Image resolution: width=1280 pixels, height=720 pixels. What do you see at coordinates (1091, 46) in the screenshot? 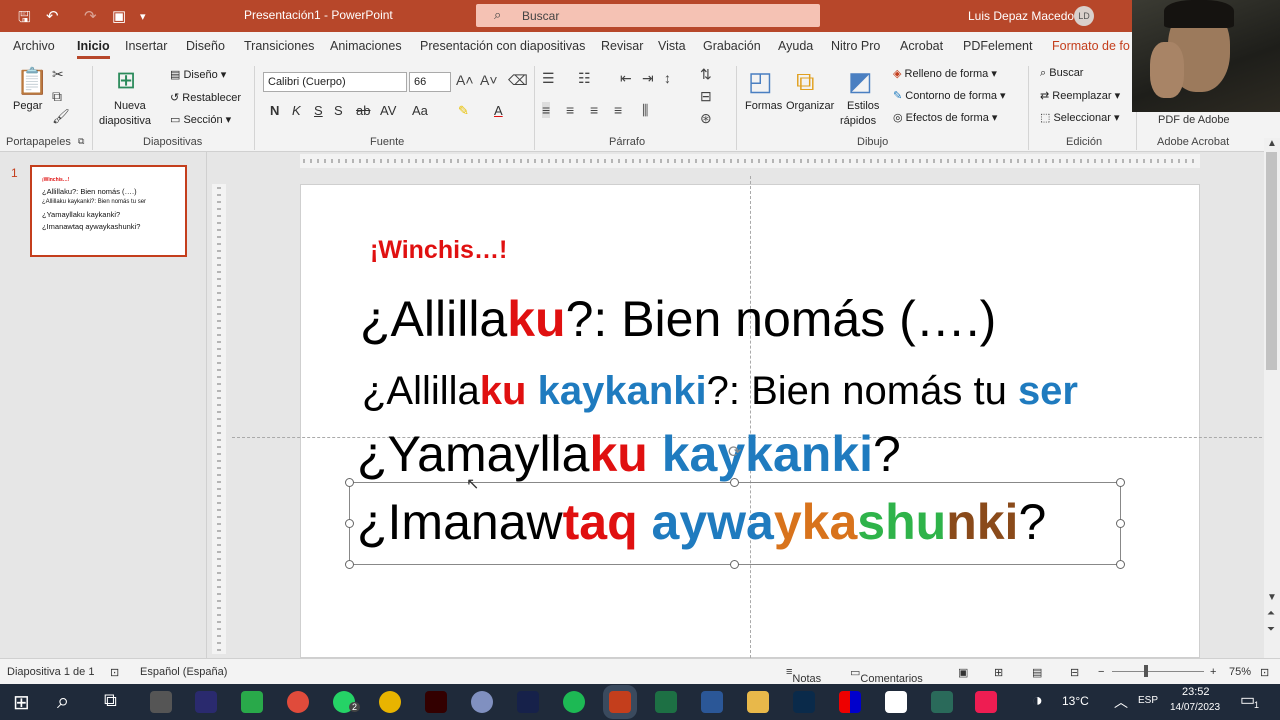
I see `tab-formato: Formato de fo` at bounding box center [1091, 46].